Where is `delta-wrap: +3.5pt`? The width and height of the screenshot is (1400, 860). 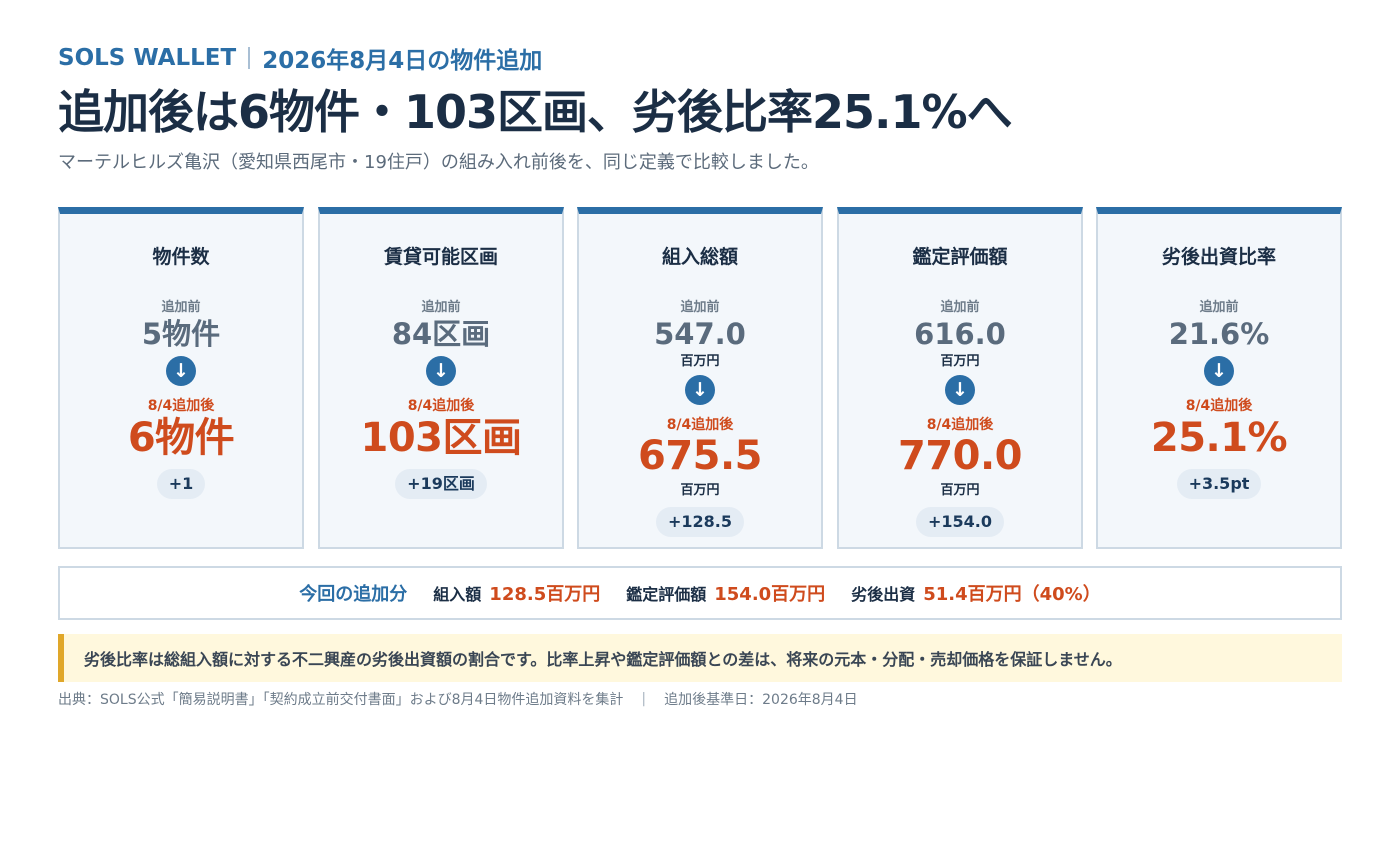 delta-wrap: +3.5pt is located at coordinates (1219, 484).